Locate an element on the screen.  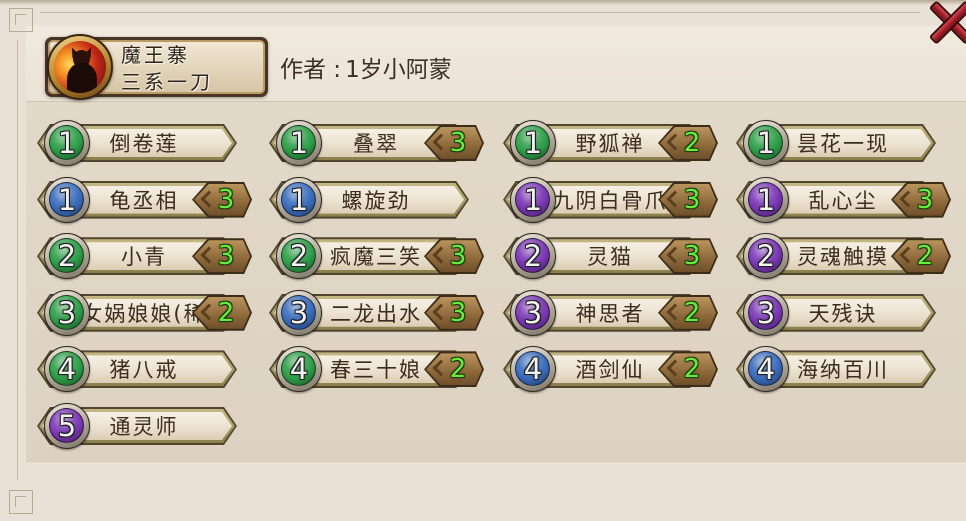
card-name-text: 龟丞相 is located at coordinates (144, 200).